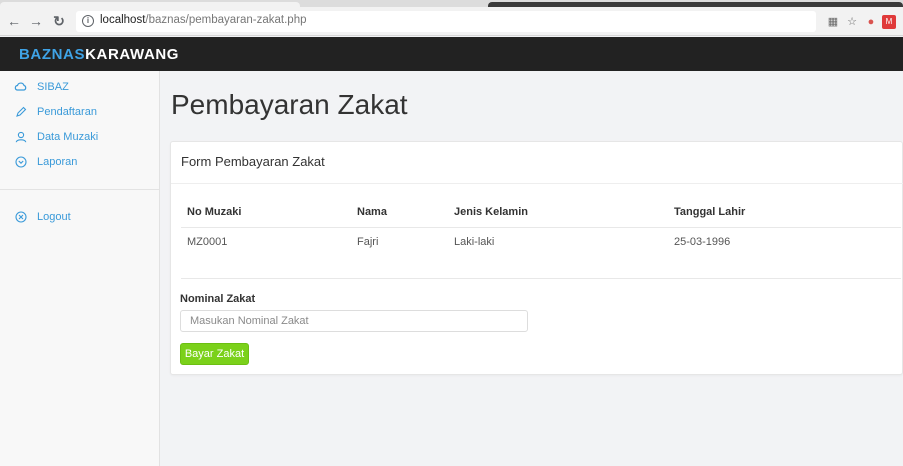  Describe the element at coordinates (68, 137) in the screenshot. I see `sidebar-item-label: Data Muzaki` at that location.